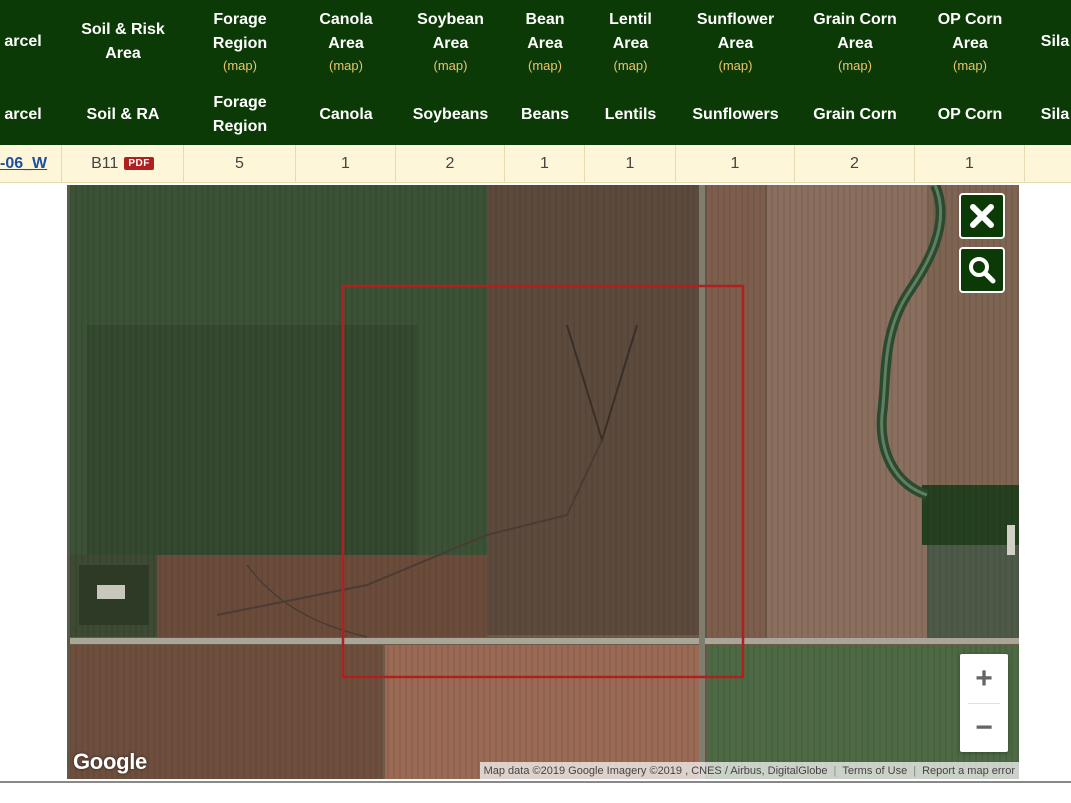 The height and width of the screenshot is (803, 1071). Describe the element at coordinates (139, 163) in the screenshot. I see `pdf-badge: PDF` at that location.